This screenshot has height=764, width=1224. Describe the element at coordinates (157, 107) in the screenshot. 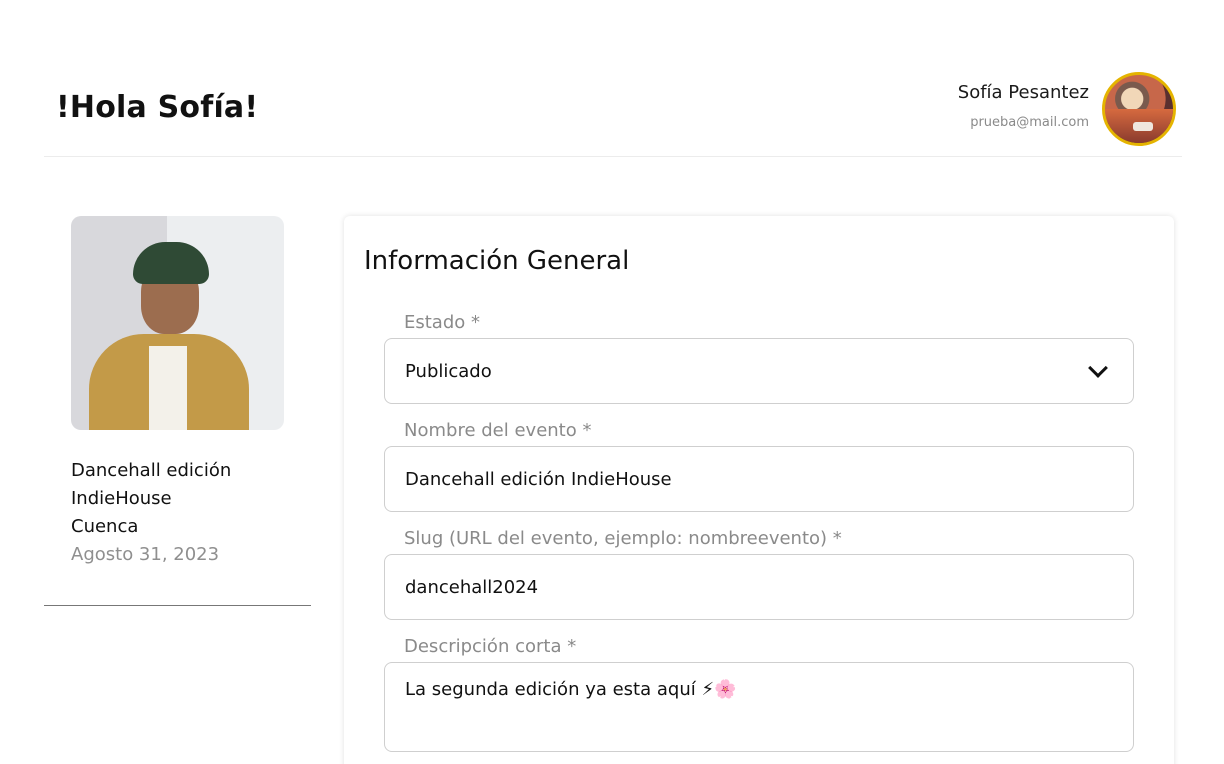

I see `greeting-title: !Hola Sofía!` at that location.